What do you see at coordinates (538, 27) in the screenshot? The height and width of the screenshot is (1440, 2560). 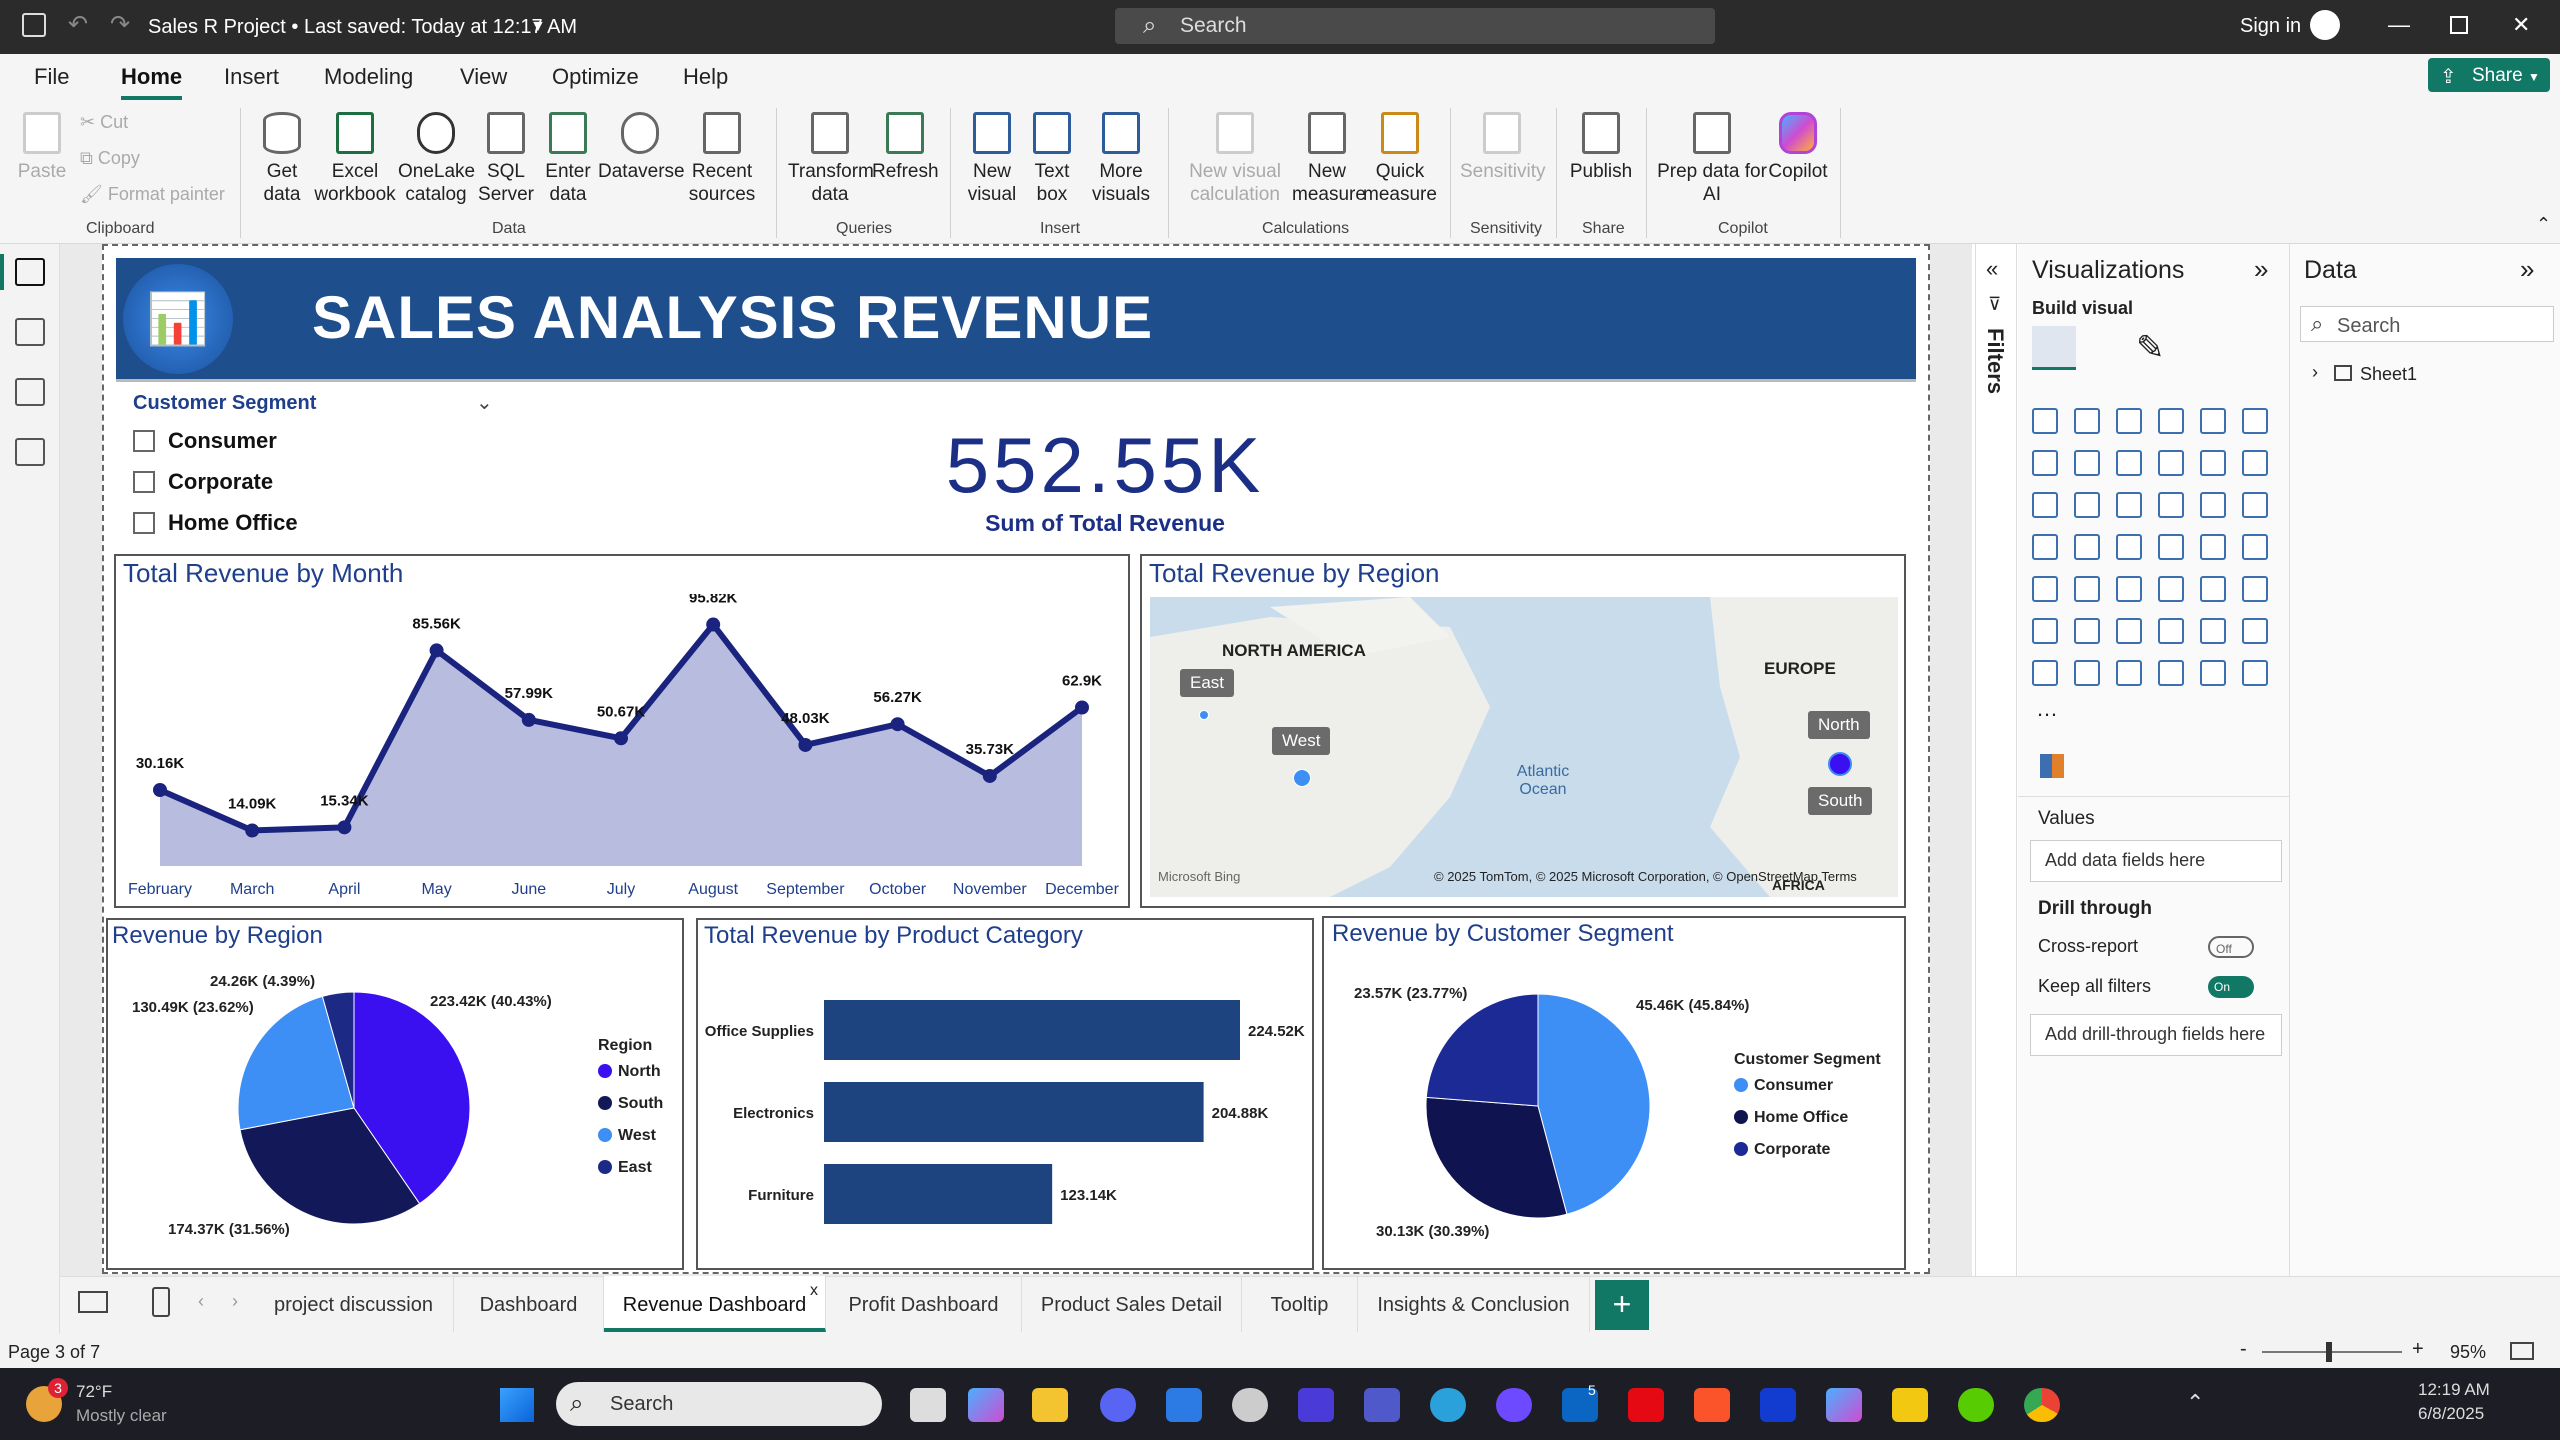 I see `title-dropdown-icon: ▼` at bounding box center [538, 27].